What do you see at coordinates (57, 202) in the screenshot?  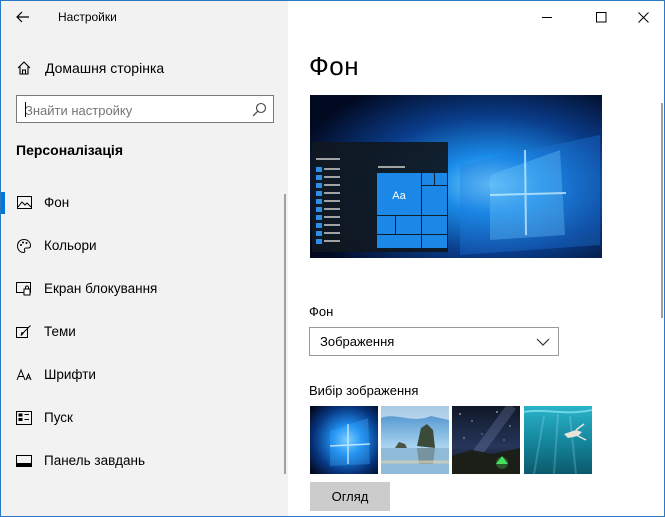 I see `sidebar-item-label: Фон` at bounding box center [57, 202].